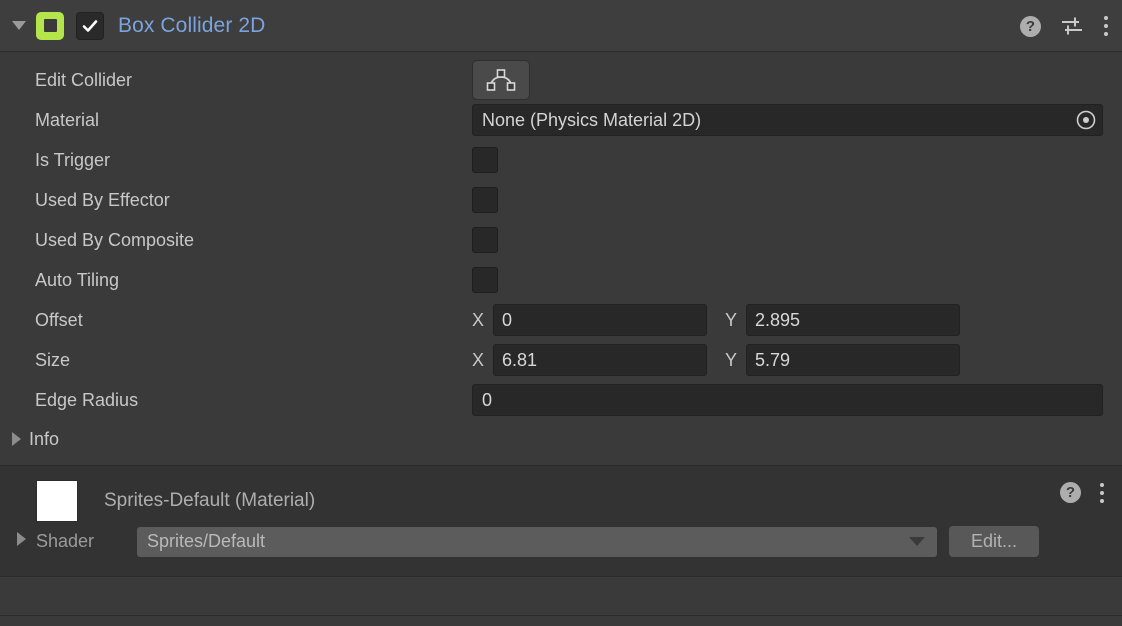 This screenshot has height=626, width=1122. Describe the element at coordinates (853, 360) in the screenshot. I see `size-y-input: 5.79` at that location.